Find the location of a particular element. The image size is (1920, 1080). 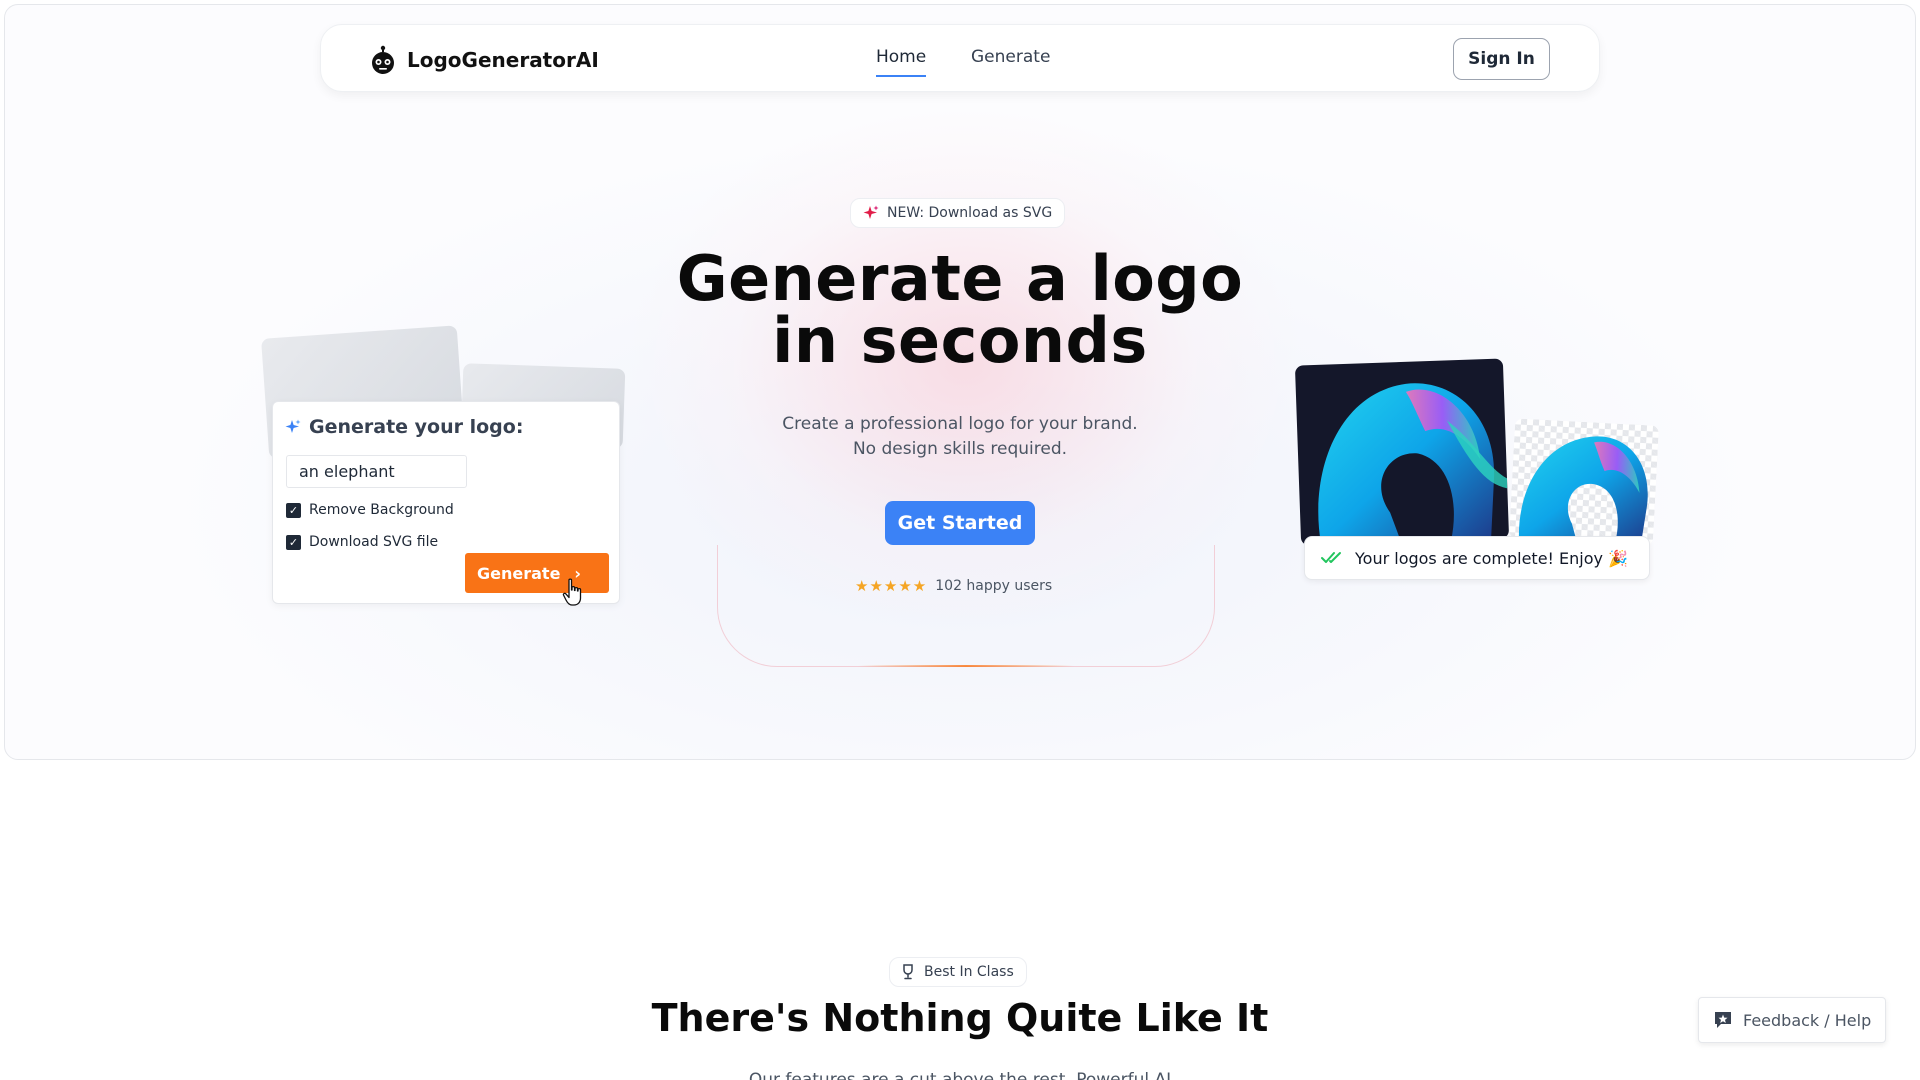

logos-complete-toast: Your logos are complete! Enjoy 🎉 is located at coordinates (1477, 558).